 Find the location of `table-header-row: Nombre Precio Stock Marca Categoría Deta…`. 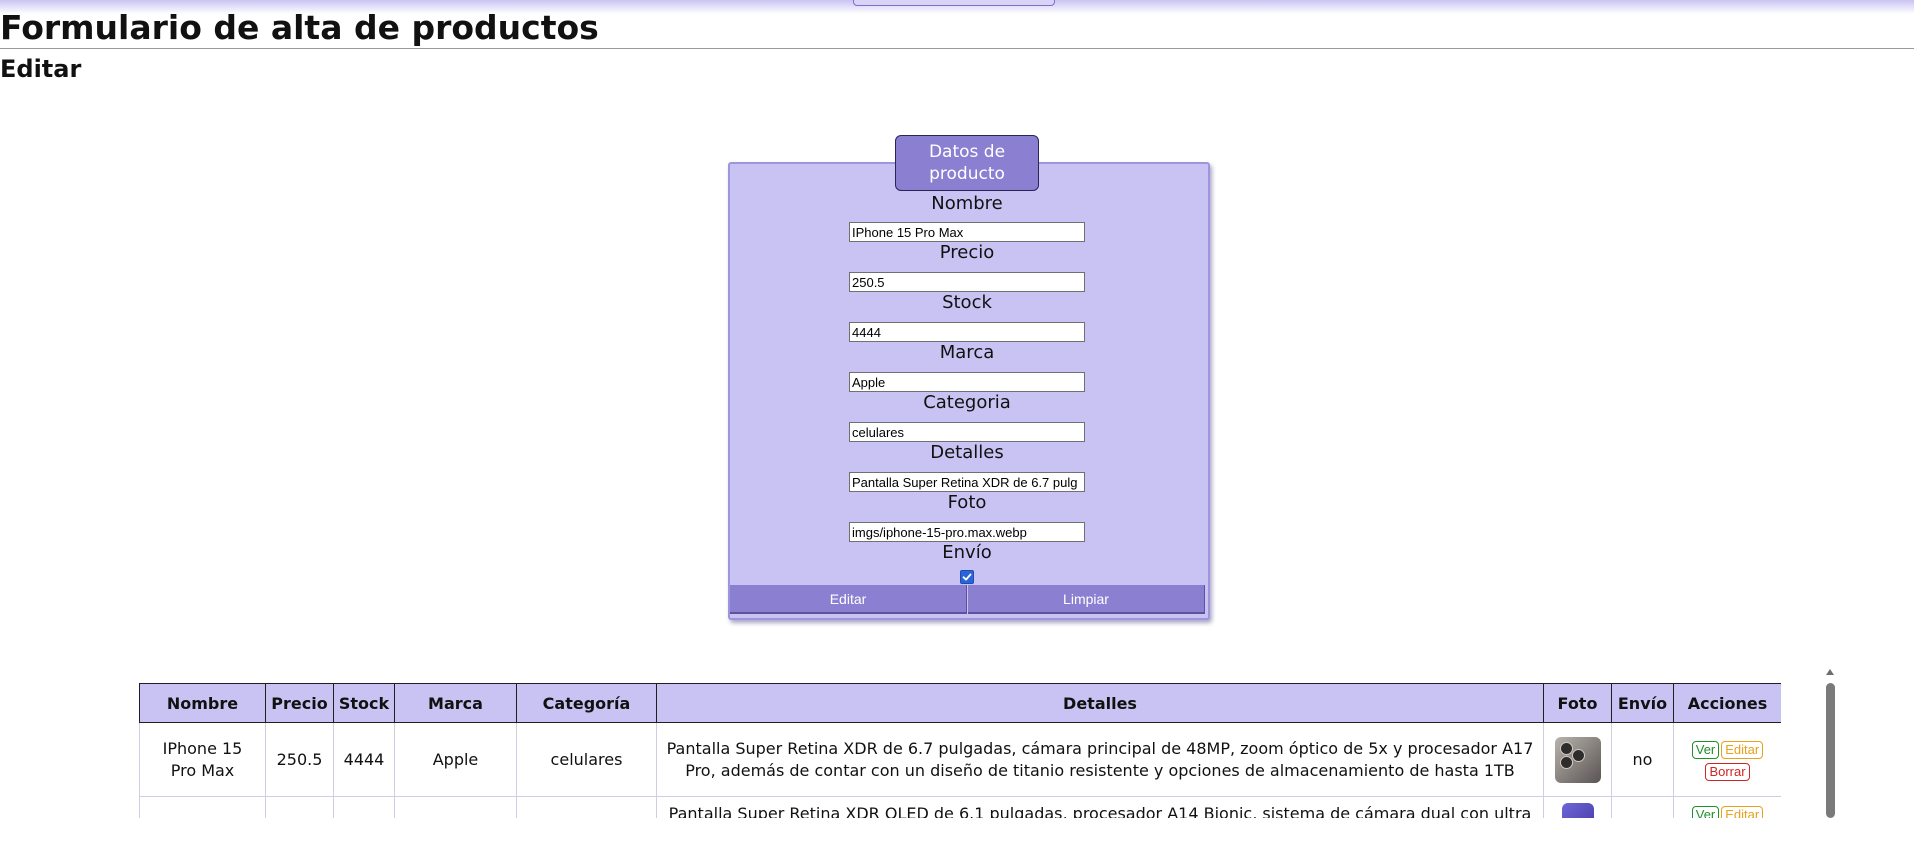

table-header-row: Nombre Precio Stock Marca Categoría Deta… is located at coordinates (960, 703).